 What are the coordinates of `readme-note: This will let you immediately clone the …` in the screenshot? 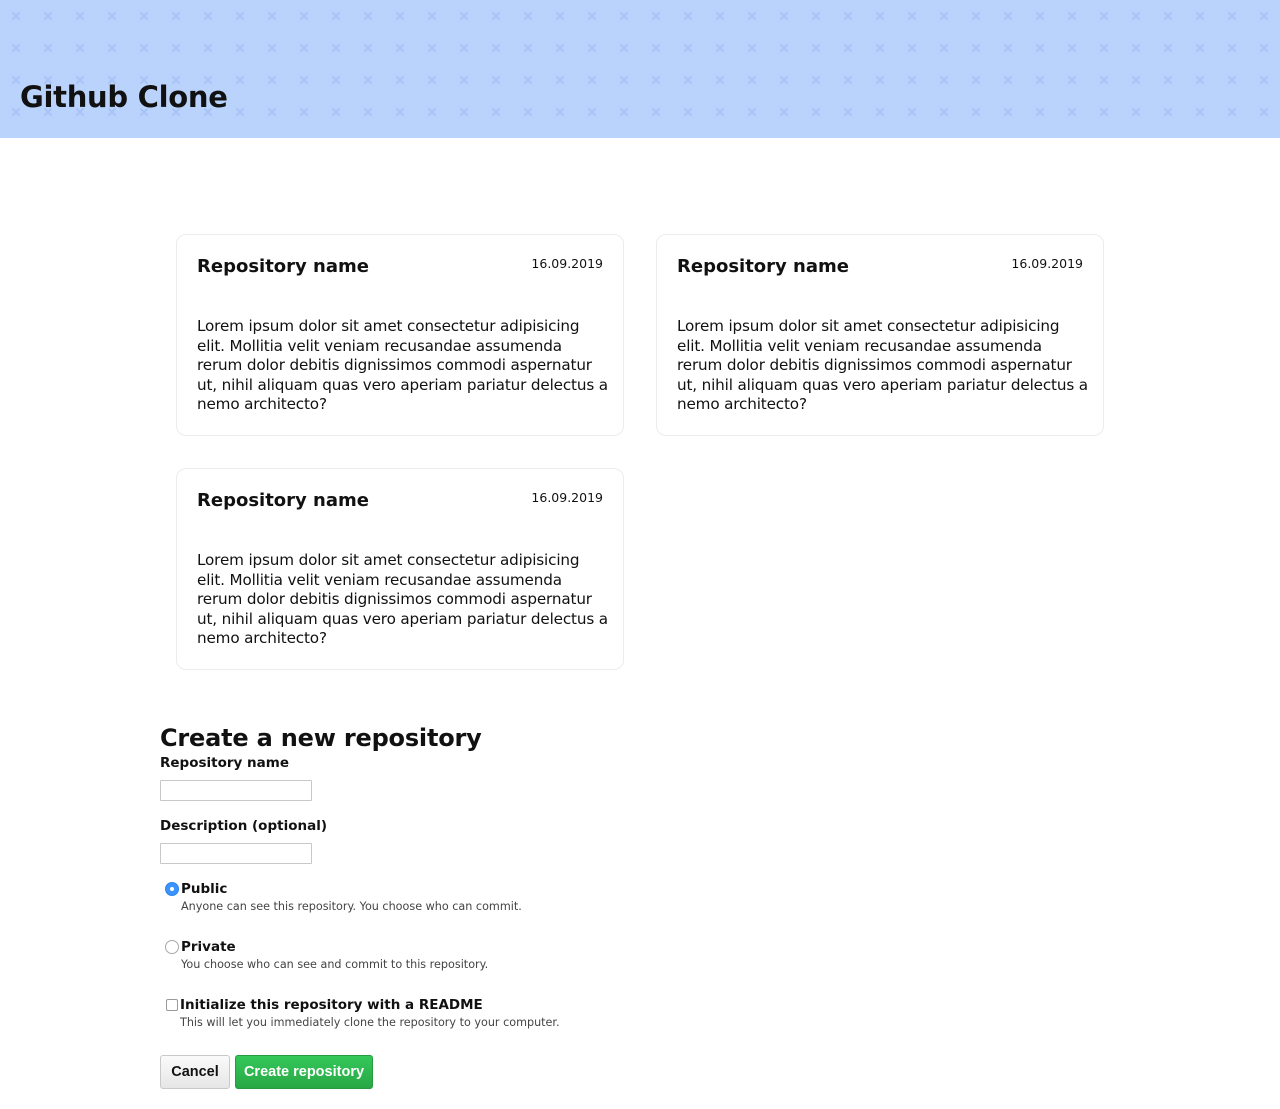 It's located at (370, 1022).